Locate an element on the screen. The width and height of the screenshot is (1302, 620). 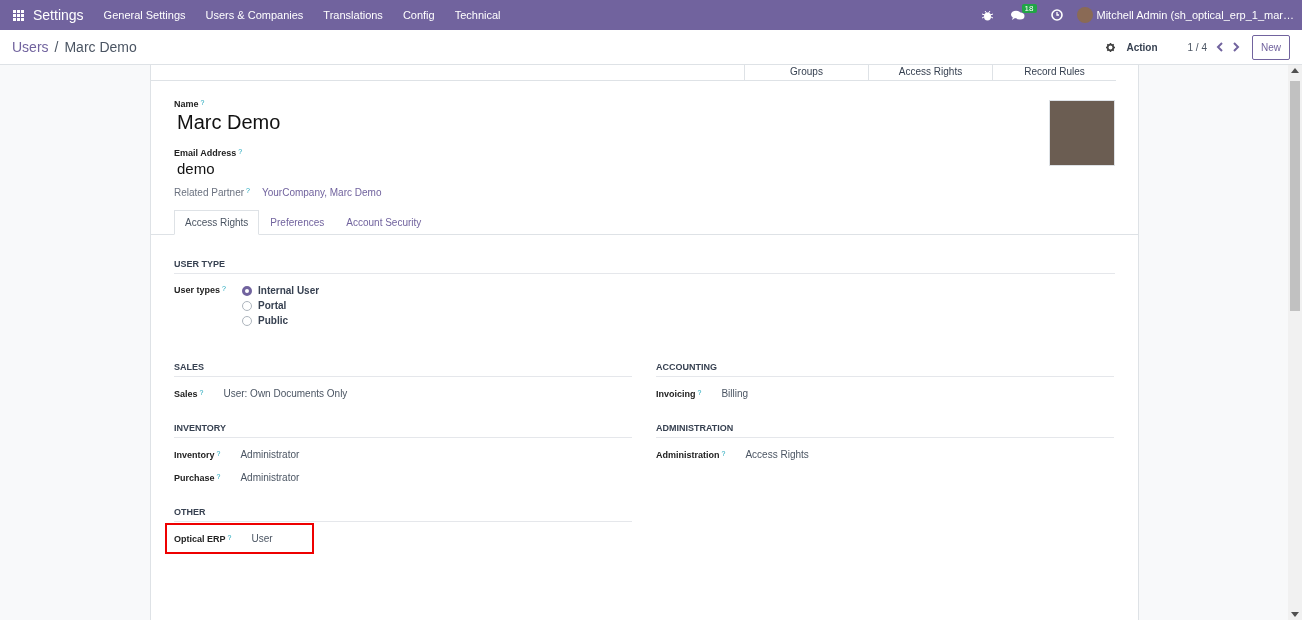
radio-option: Portal is located at coordinates (281, 305).